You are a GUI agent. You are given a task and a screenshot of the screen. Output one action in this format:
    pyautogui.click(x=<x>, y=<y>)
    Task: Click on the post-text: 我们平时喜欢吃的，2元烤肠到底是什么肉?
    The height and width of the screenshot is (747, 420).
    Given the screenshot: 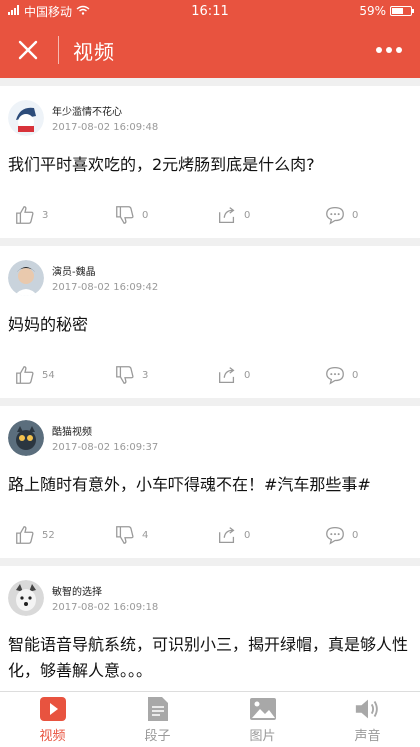 What is the action you would take?
    pyautogui.click(x=210, y=166)
    